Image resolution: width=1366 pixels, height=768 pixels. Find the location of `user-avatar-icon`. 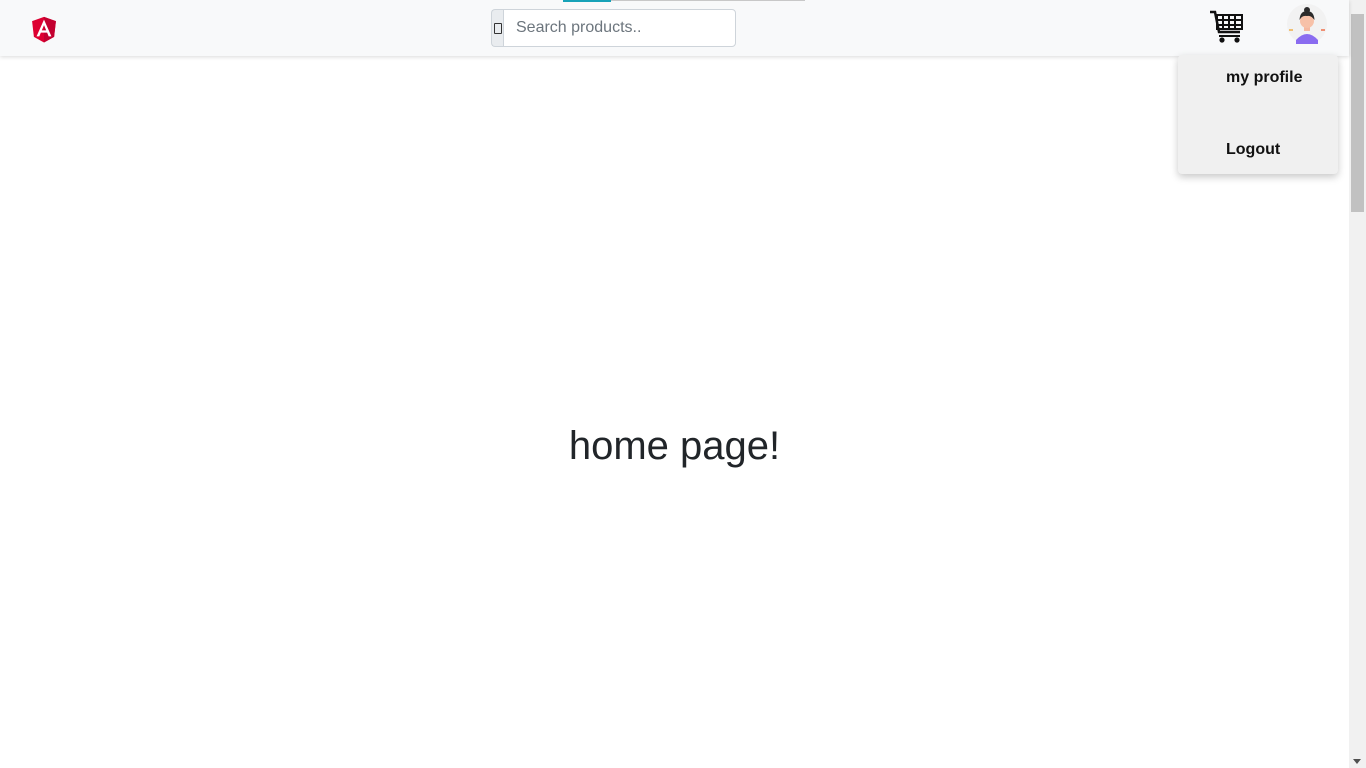

user-avatar-icon is located at coordinates (1307, 24).